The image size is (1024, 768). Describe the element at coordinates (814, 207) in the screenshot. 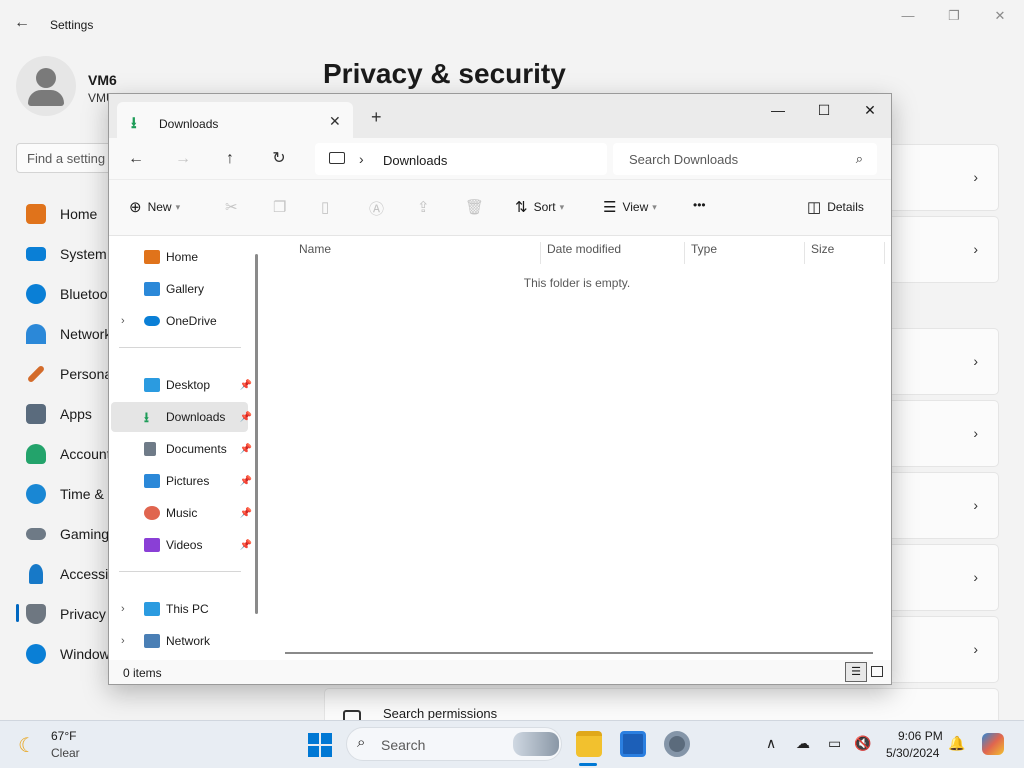

I see `details-pane-icon: ◫` at that location.